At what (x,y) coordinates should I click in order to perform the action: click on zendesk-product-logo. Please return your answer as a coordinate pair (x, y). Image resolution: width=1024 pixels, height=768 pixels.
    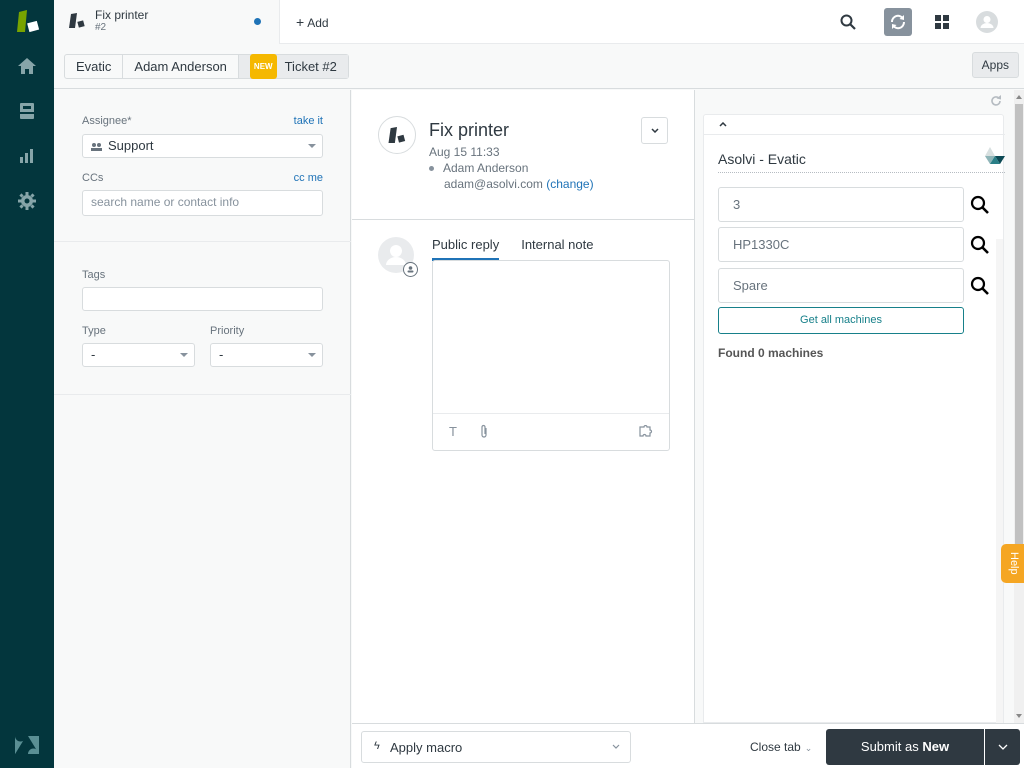
    Looking at the image, I should click on (28, 22).